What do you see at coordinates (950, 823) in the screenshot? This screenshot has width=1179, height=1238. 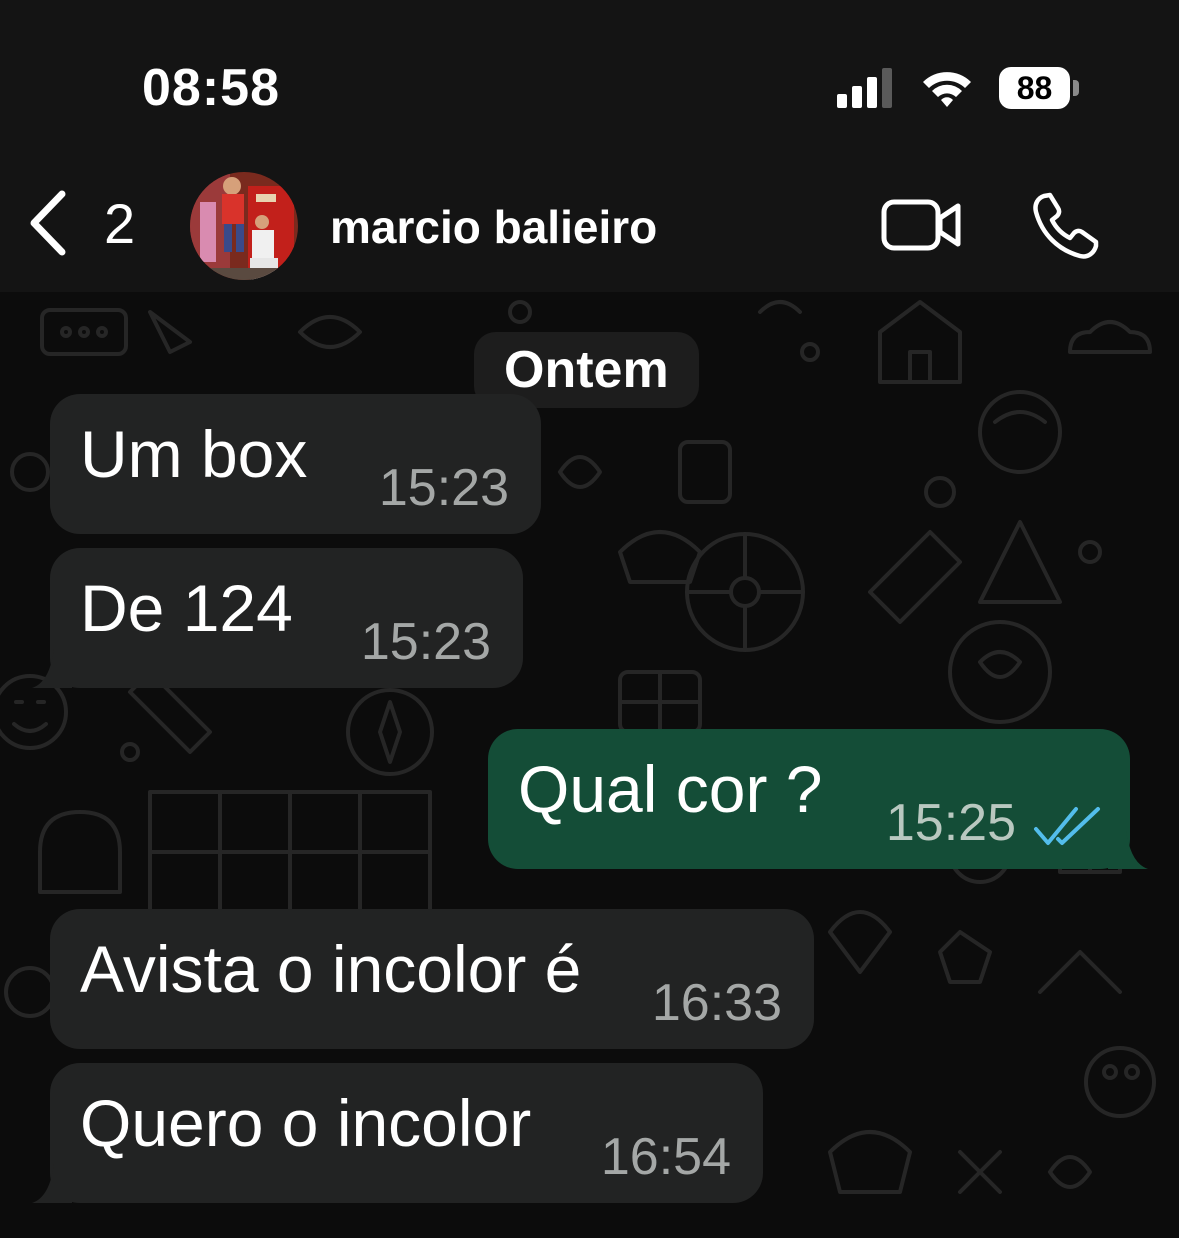 I see `message-time: 15:25` at bounding box center [950, 823].